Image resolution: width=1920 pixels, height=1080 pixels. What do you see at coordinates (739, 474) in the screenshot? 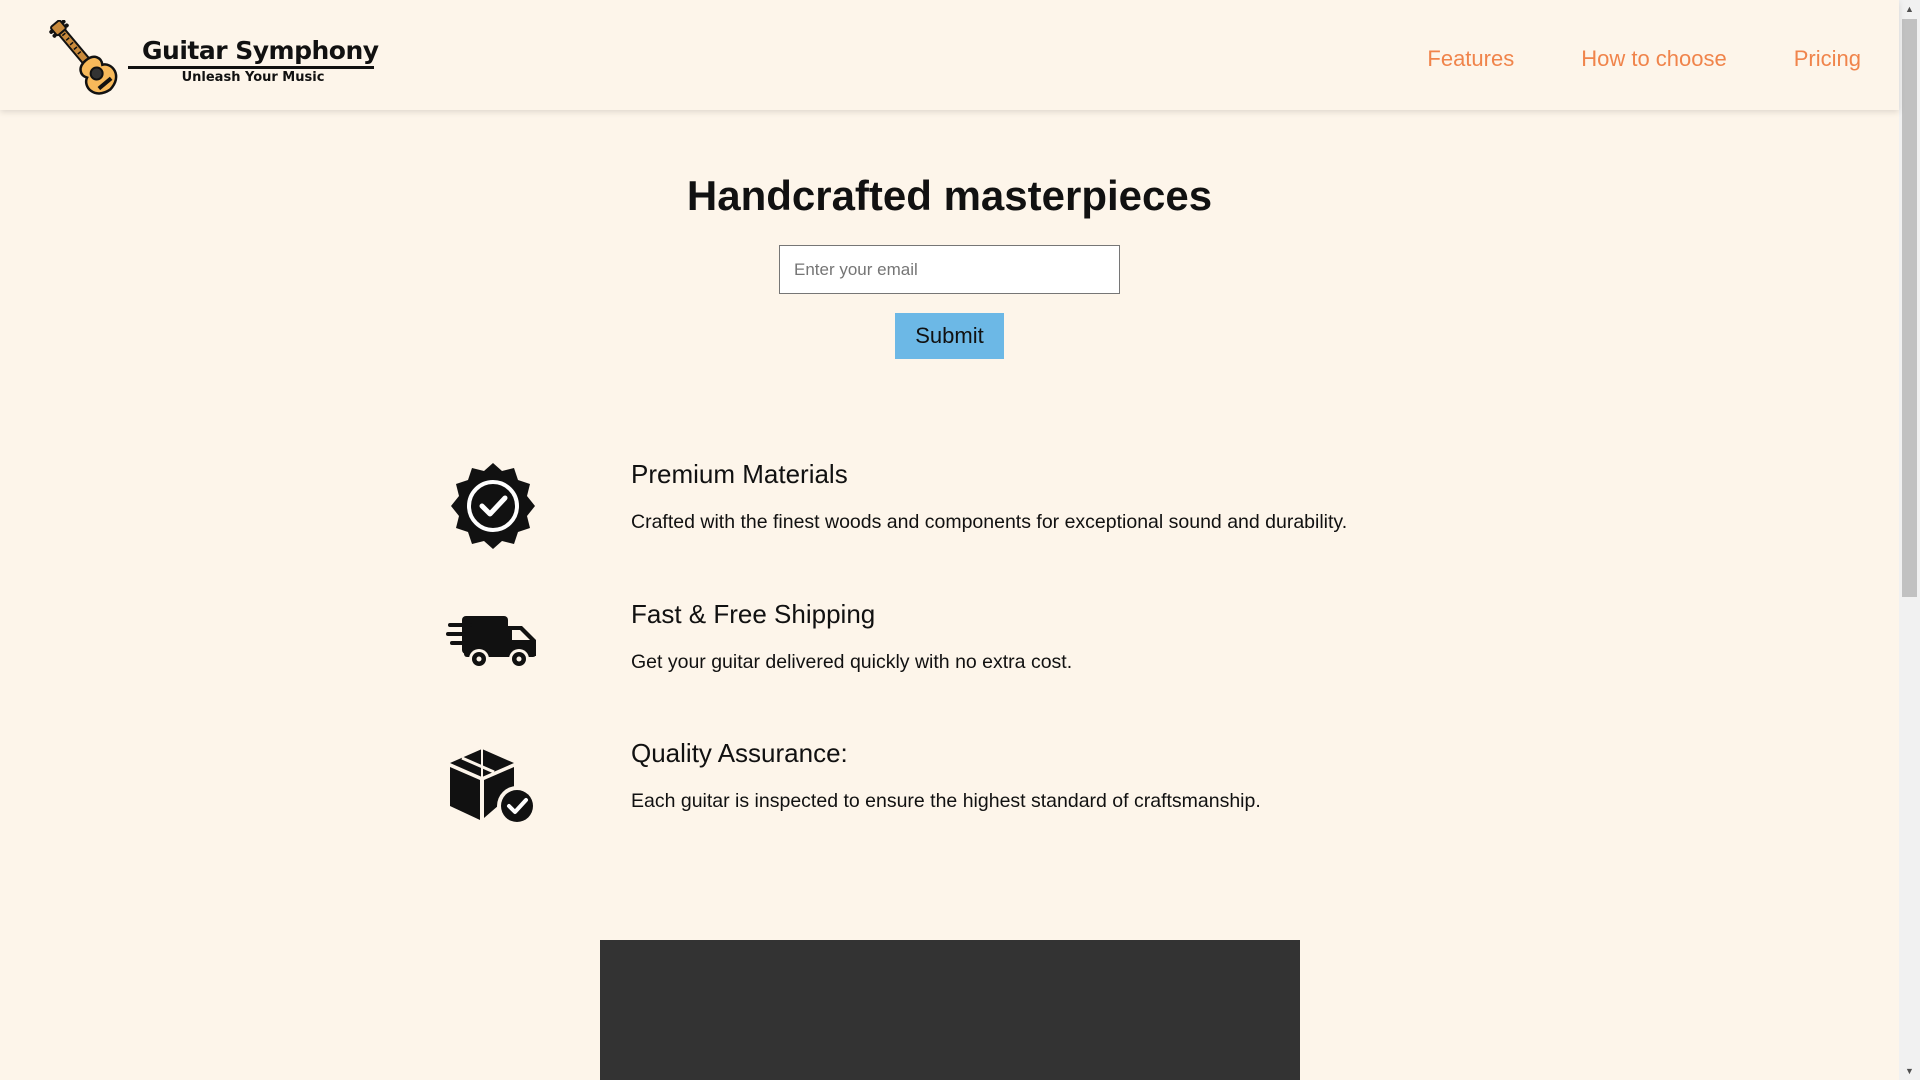
I see `feature-title: Premium Materials` at bounding box center [739, 474].